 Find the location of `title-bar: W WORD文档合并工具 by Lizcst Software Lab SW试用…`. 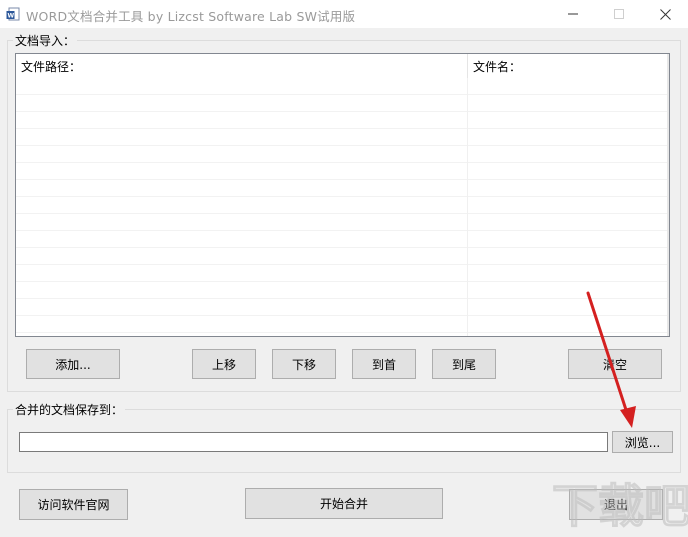

title-bar: W WORD文档合并工具 by Lizcst Software Lab SW试用… is located at coordinates (344, 14).